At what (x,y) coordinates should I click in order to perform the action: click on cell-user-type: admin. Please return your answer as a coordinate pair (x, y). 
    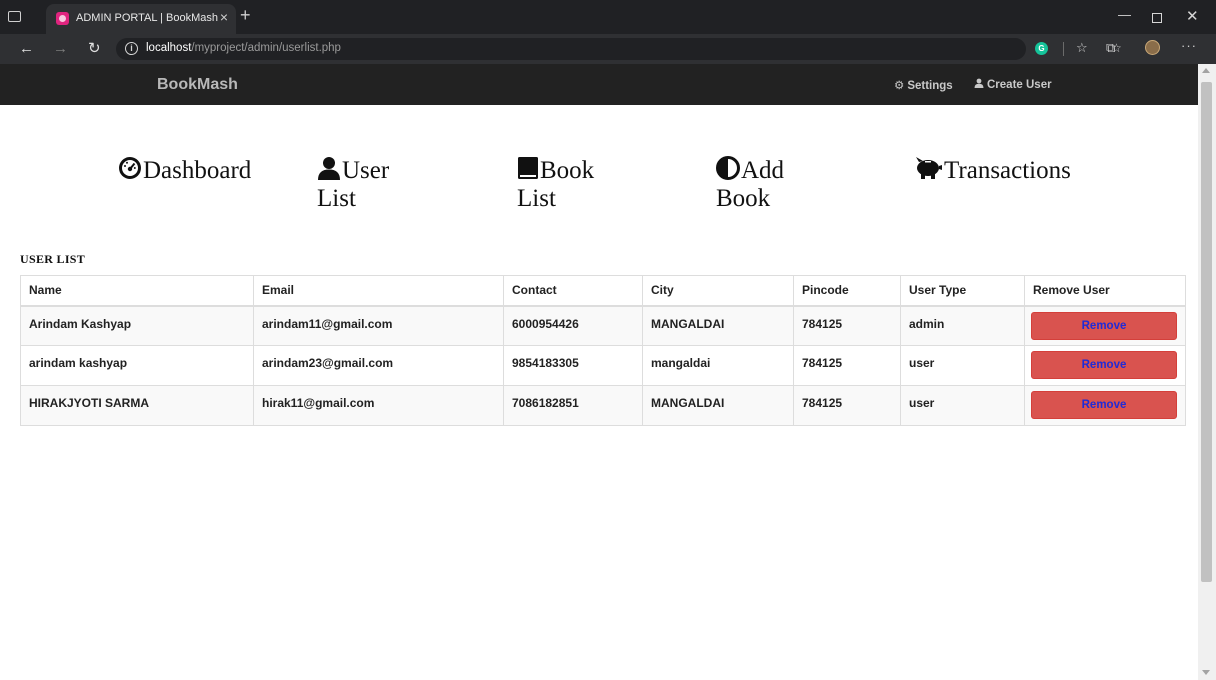
    Looking at the image, I should click on (962, 325).